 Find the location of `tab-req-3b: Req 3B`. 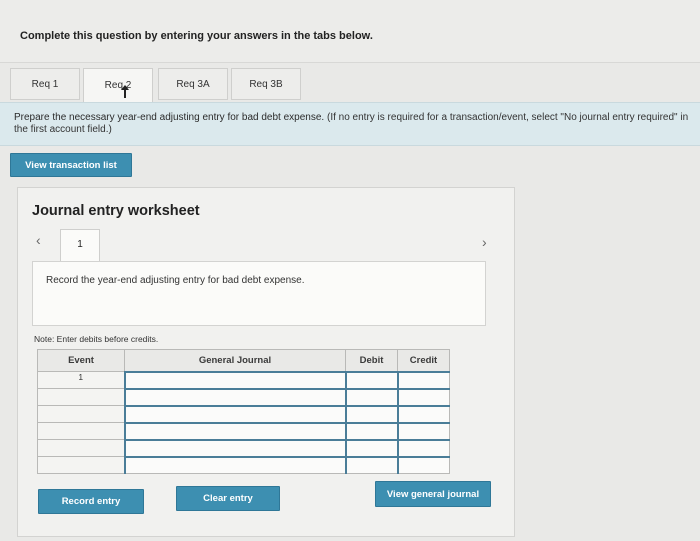

tab-req-3b: Req 3B is located at coordinates (266, 84).